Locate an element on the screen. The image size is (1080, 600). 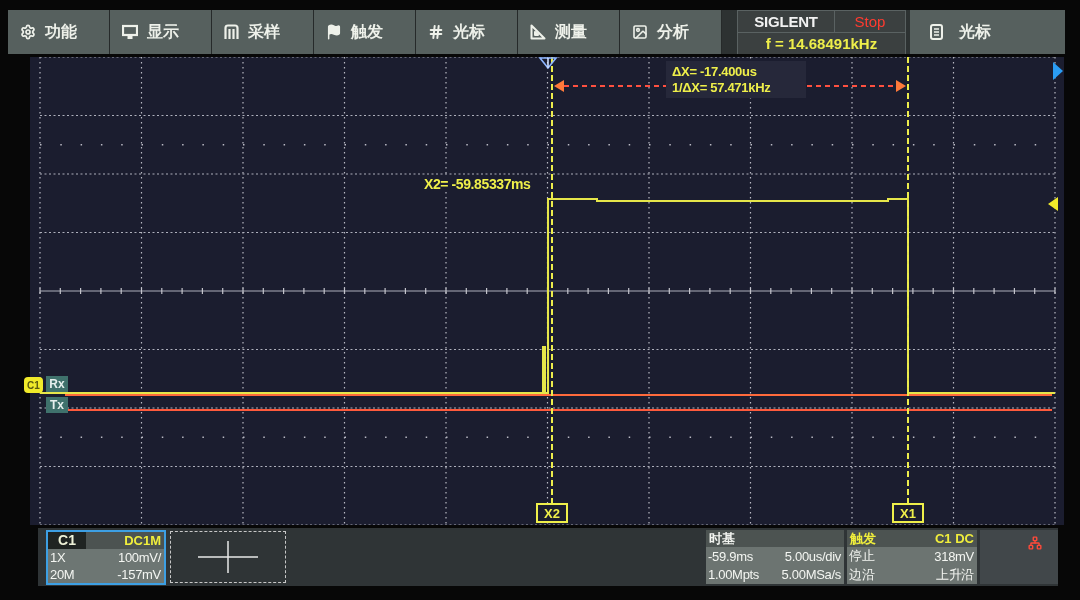
hash-icon is located at coordinates (436, 32).